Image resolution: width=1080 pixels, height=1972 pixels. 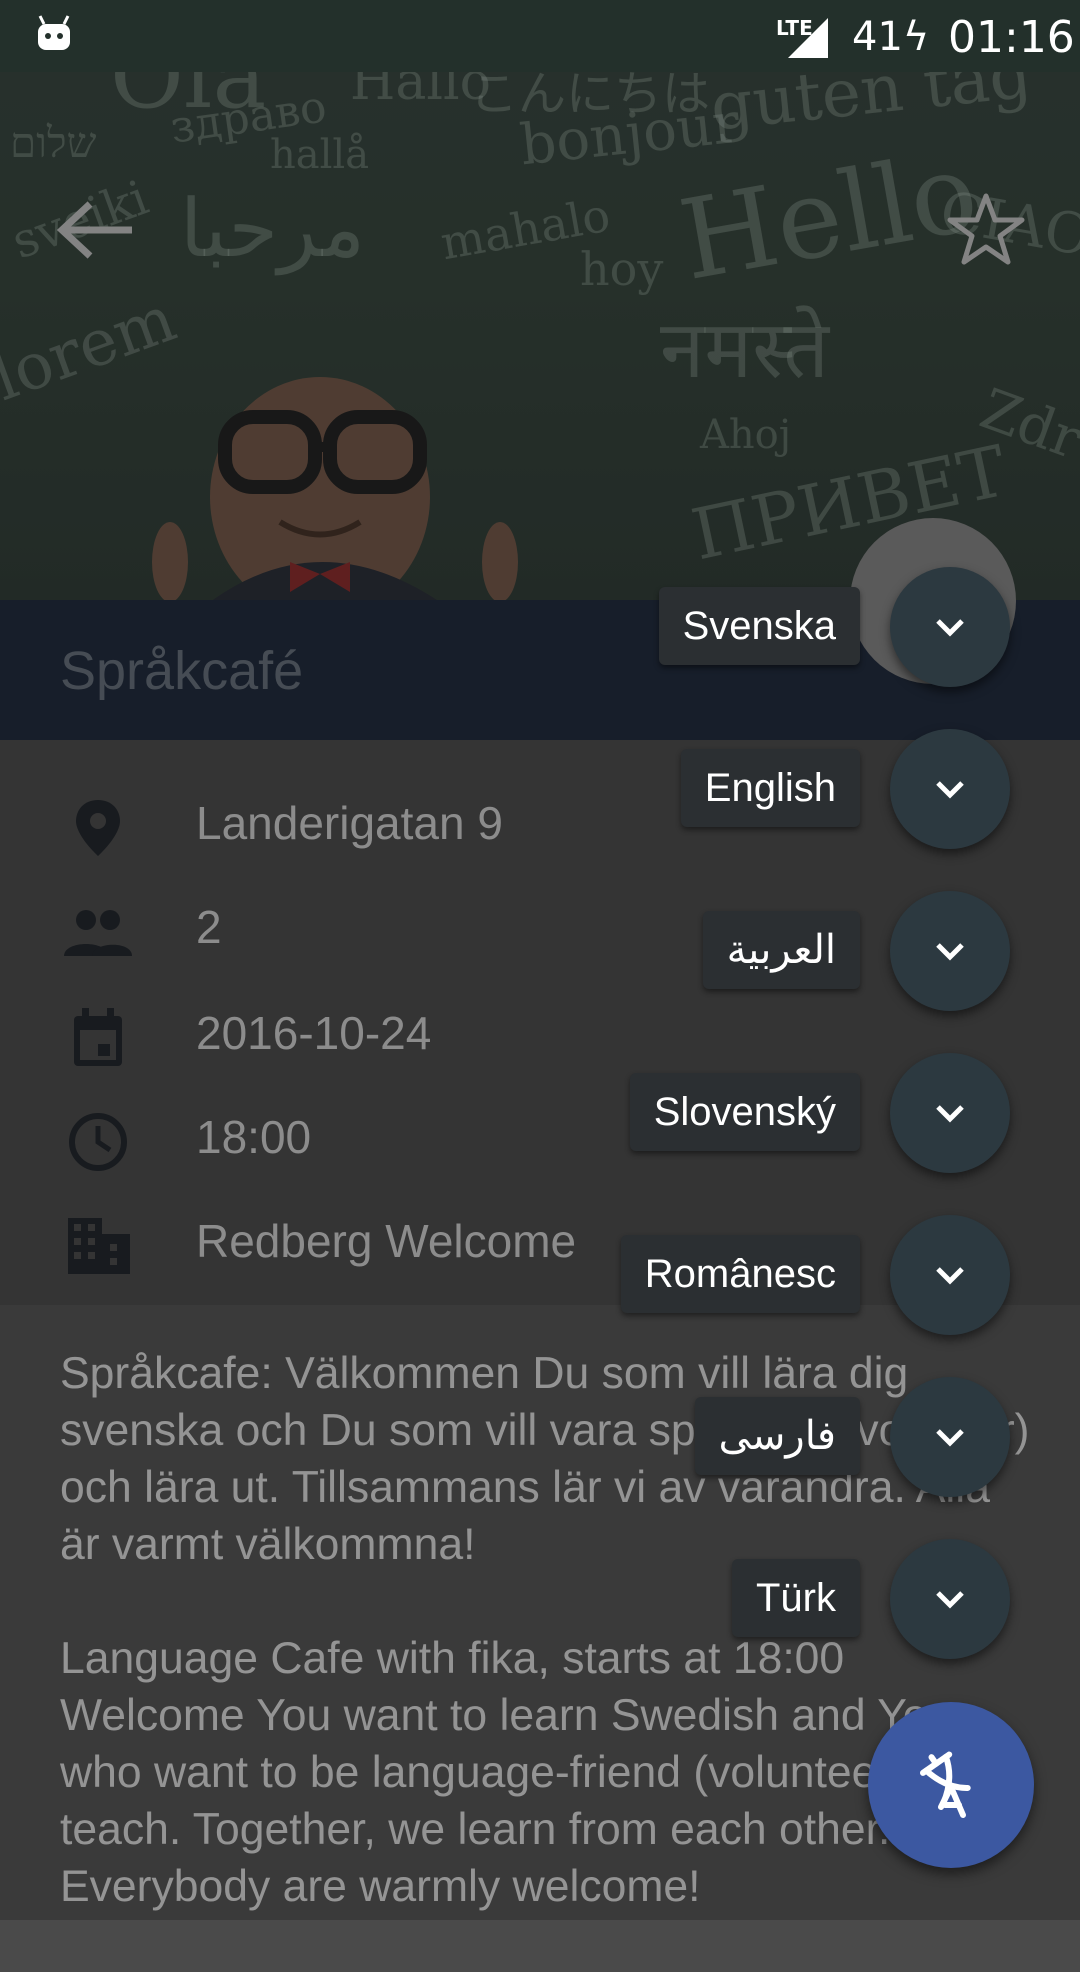 I want to click on language-label: Türk, so click(x=796, y=1598).